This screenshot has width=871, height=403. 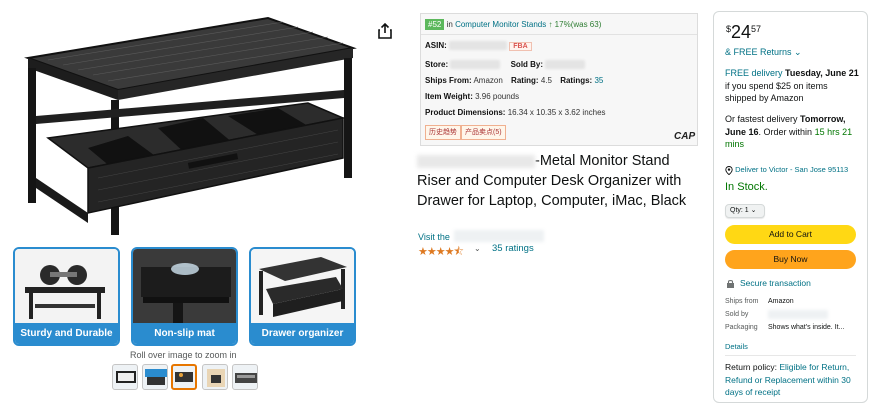 What do you see at coordinates (184, 286) in the screenshot?
I see `nonslip-image` at bounding box center [184, 286].